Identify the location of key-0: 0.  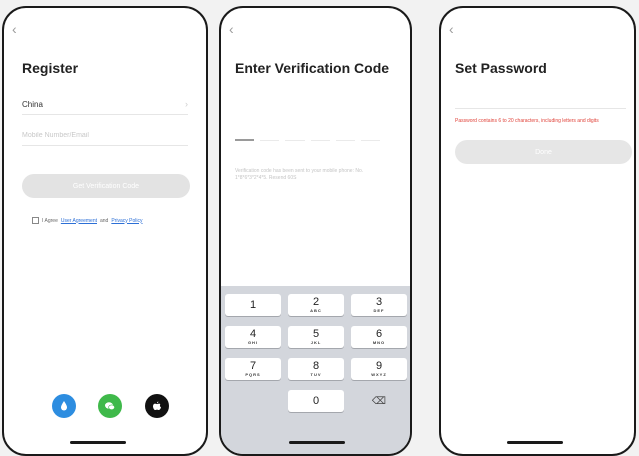
(316, 401).